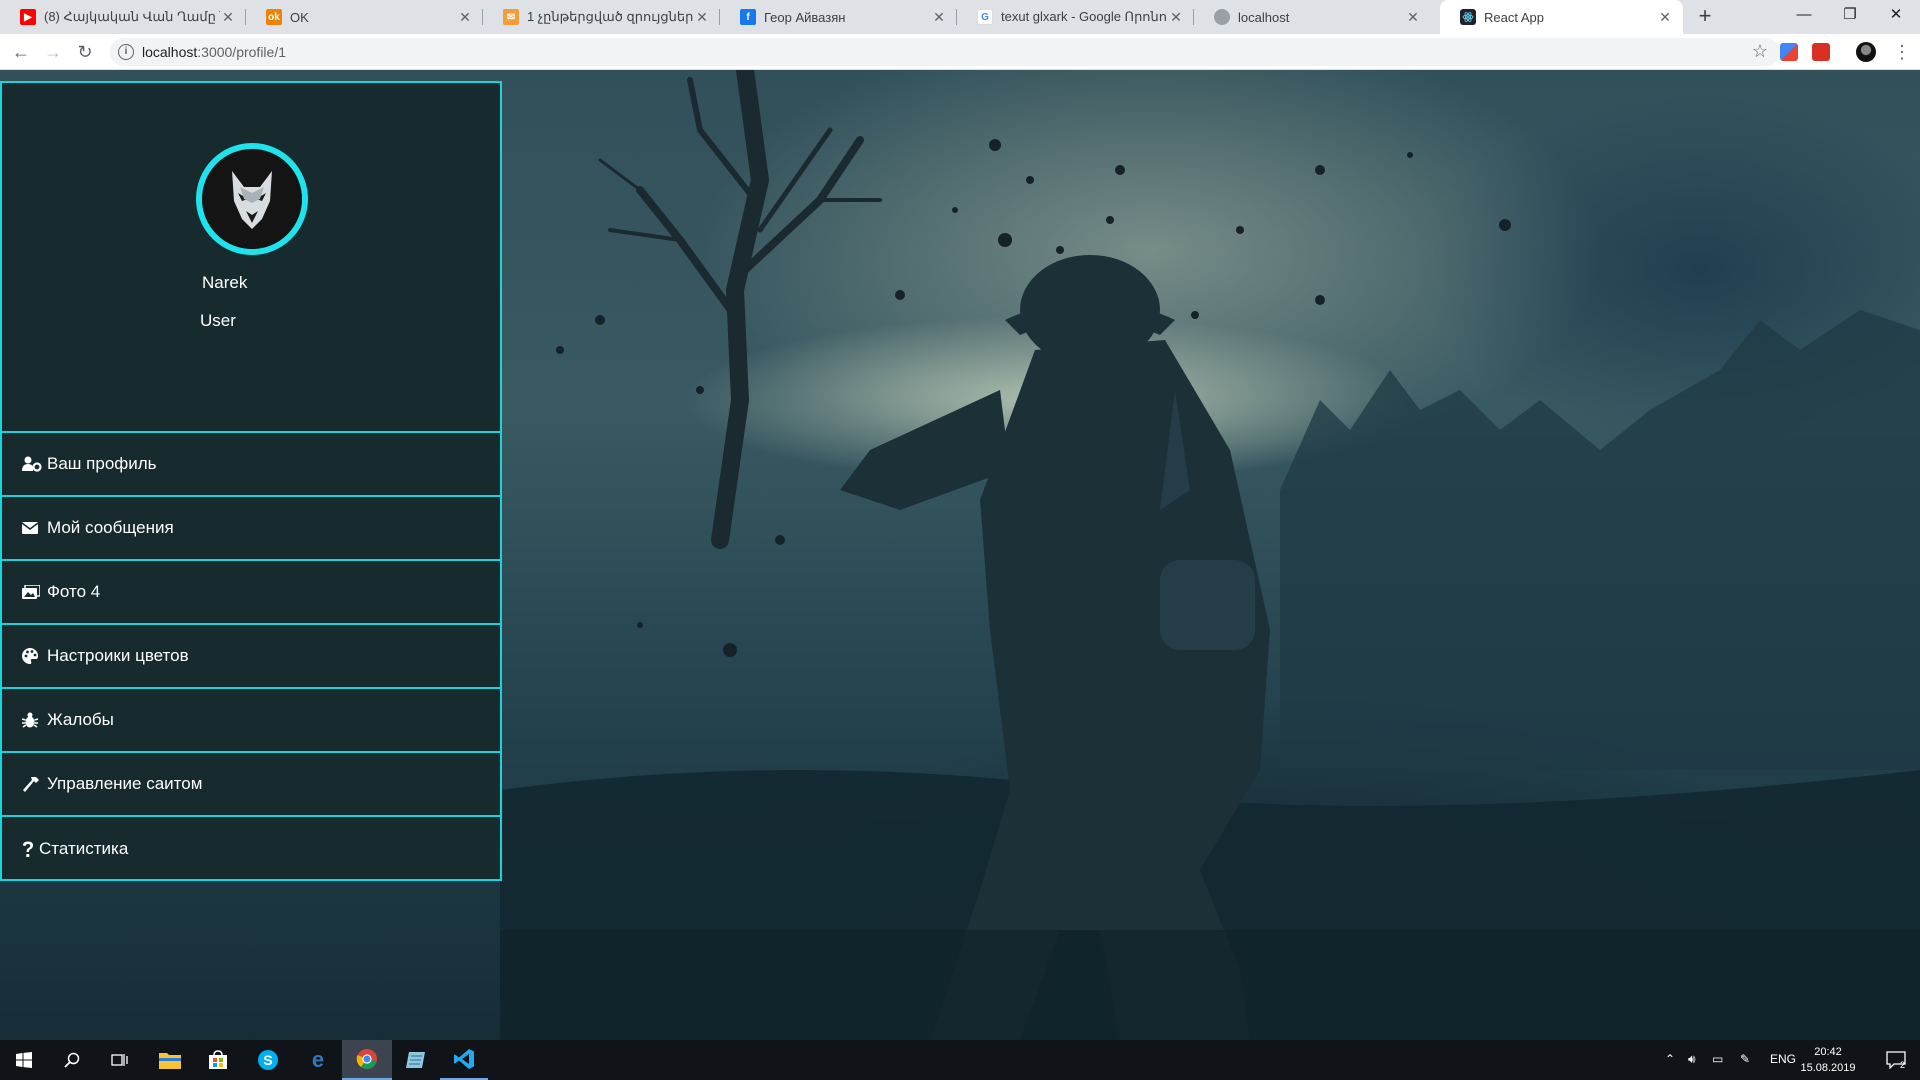 Image resolution: width=1920 pixels, height=1080 pixels. What do you see at coordinates (251, 258) in the screenshot?
I see `profile-card: Narek User` at bounding box center [251, 258].